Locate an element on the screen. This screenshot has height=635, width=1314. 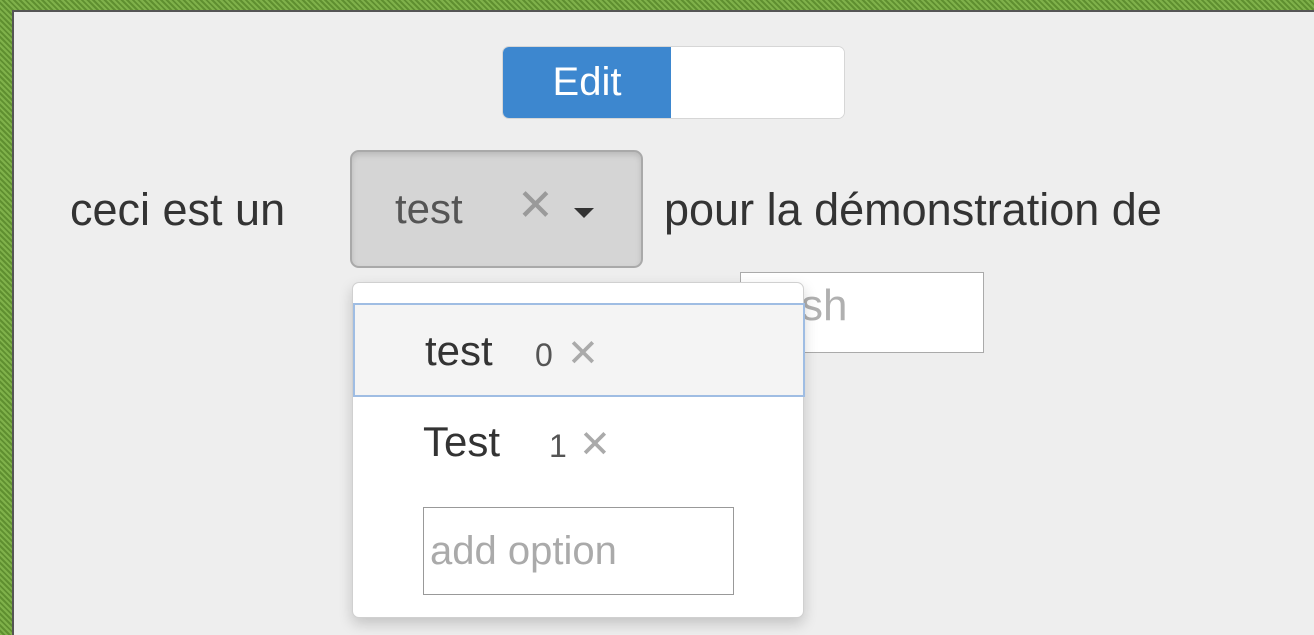
edit-toggle-off is located at coordinates (757, 82).